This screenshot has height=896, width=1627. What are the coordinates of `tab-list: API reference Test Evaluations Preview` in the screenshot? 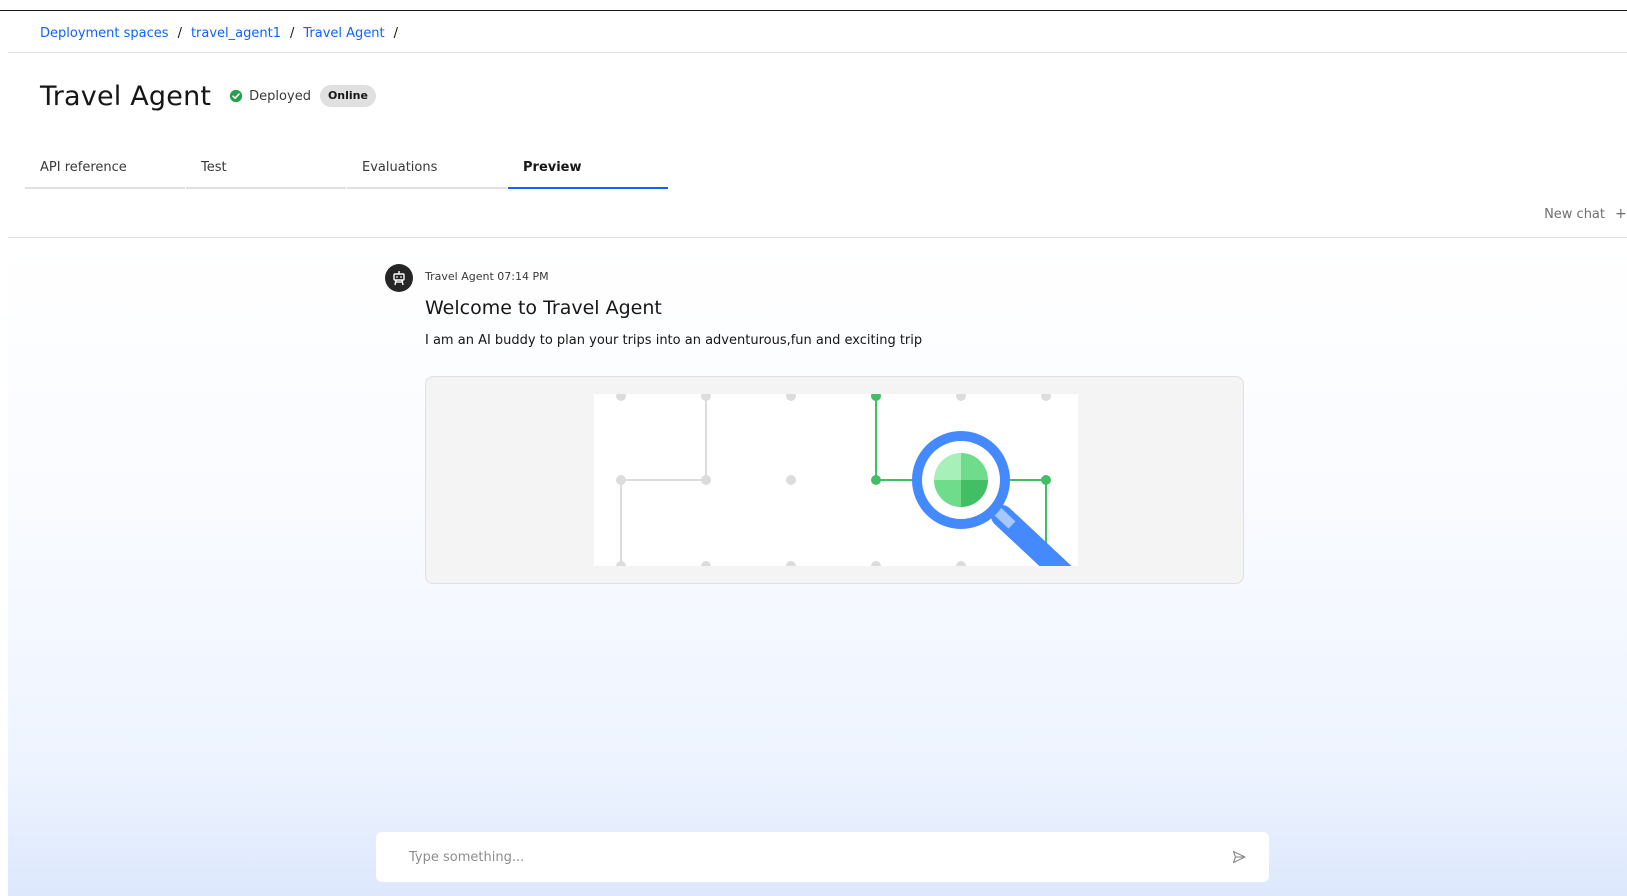 It's located at (347, 171).